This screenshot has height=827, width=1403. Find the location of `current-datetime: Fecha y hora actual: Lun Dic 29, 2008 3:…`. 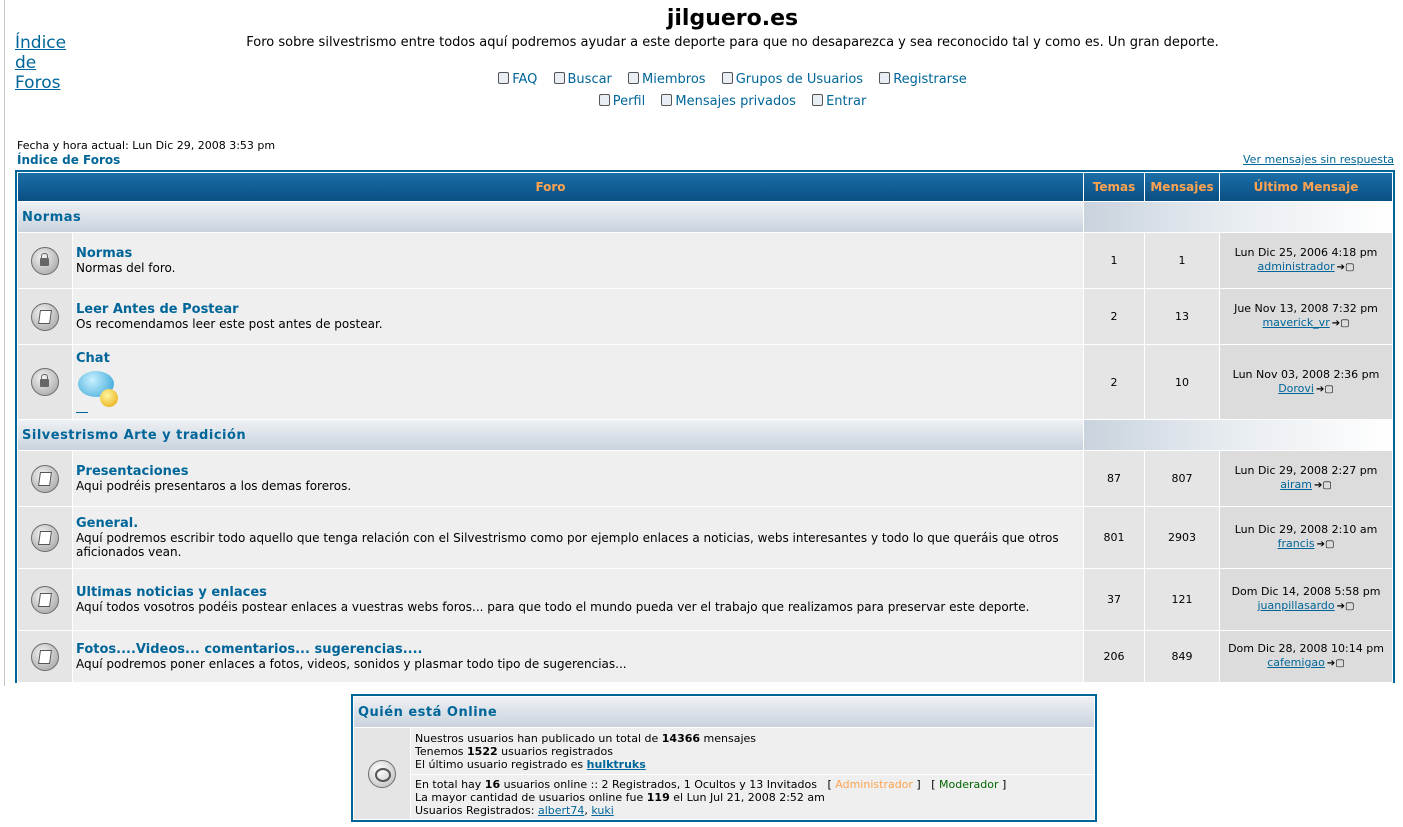

current-datetime: Fecha y hora actual: Lun Dic 29, 2008 3:… is located at coordinates (146, 145).